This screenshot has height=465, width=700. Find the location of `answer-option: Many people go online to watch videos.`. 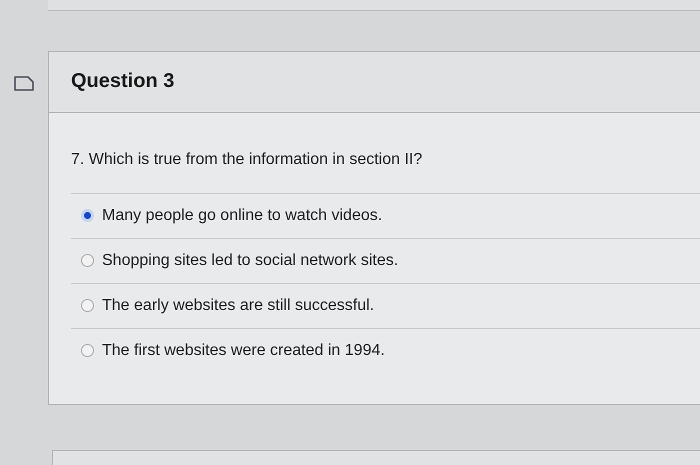

answer-option: Many people go online to watch videos. is located at coordinates (242, 215).